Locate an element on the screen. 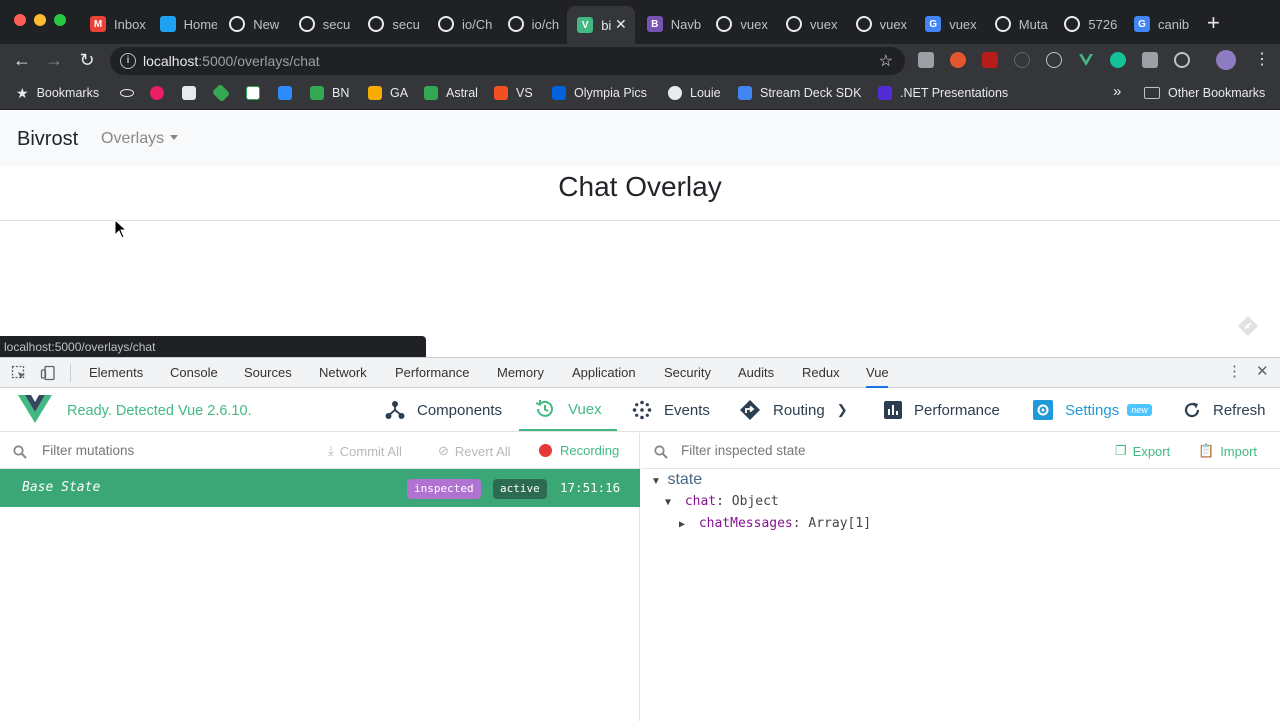  bookmark-star-icon: ☆ is located at coordinates (886, 61).